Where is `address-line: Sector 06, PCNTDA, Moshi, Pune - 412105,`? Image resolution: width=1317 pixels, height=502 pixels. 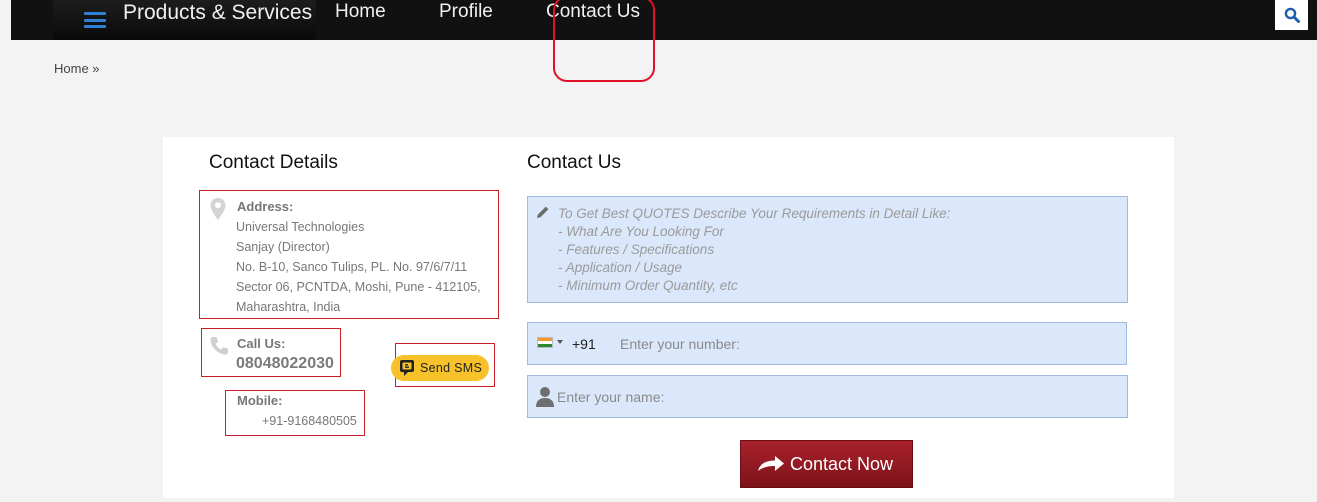 address-line: Sector 06, PCNTDA, Moshi, Pune - 412105, is located at coordinates (358, 287).